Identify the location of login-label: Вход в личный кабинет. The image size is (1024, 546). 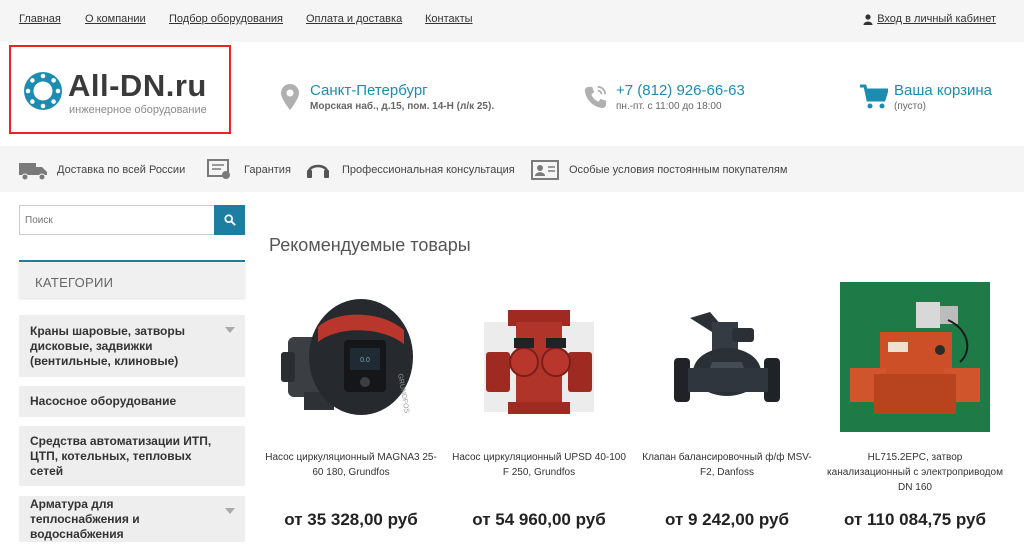
(936, 19).